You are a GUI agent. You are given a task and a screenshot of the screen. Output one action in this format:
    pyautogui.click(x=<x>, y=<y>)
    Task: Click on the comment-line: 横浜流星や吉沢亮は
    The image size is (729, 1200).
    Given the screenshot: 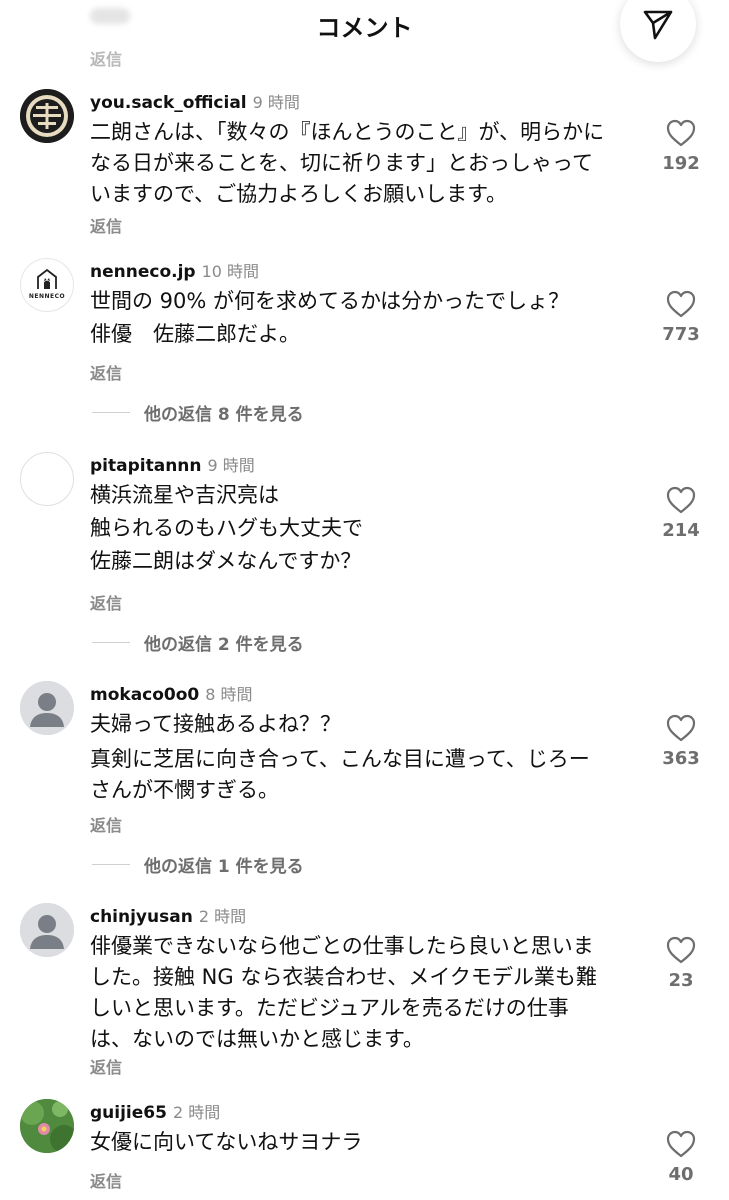 What is the action you would take?
    pyautogui.click(x=184, y=495)
    